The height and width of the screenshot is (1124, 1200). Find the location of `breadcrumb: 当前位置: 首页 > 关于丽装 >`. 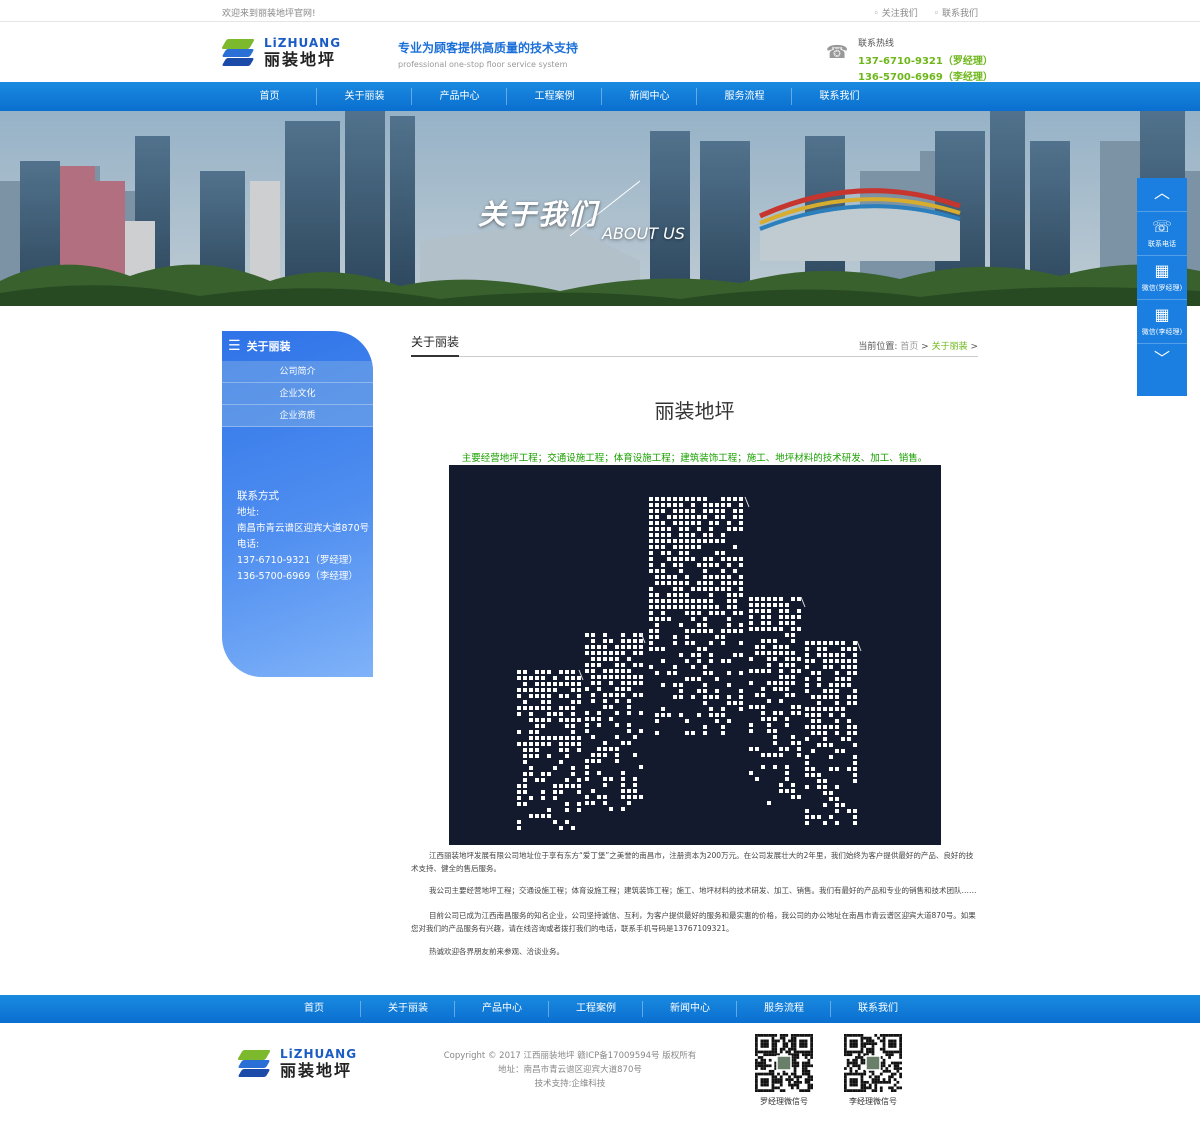

breadcrumb: 当前位置: 首页 > 关于丽装 > is located at coordinates (918, 345).